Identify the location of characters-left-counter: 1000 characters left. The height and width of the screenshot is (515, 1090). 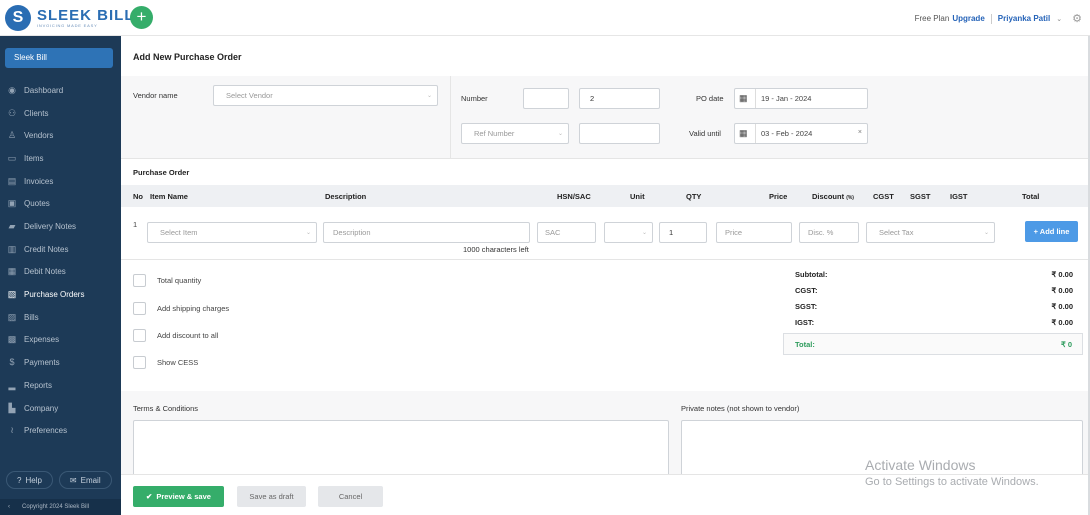
(496, 249).